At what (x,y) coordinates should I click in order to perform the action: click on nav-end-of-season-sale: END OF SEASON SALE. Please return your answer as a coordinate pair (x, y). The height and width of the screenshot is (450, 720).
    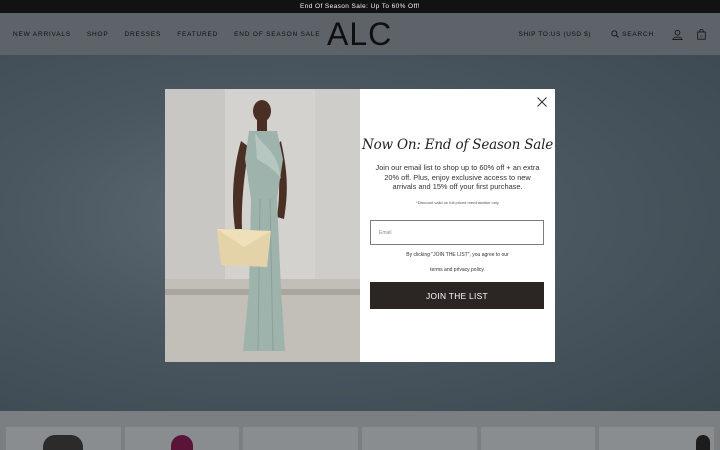
    Looking at the image, I should click on (277, 34).